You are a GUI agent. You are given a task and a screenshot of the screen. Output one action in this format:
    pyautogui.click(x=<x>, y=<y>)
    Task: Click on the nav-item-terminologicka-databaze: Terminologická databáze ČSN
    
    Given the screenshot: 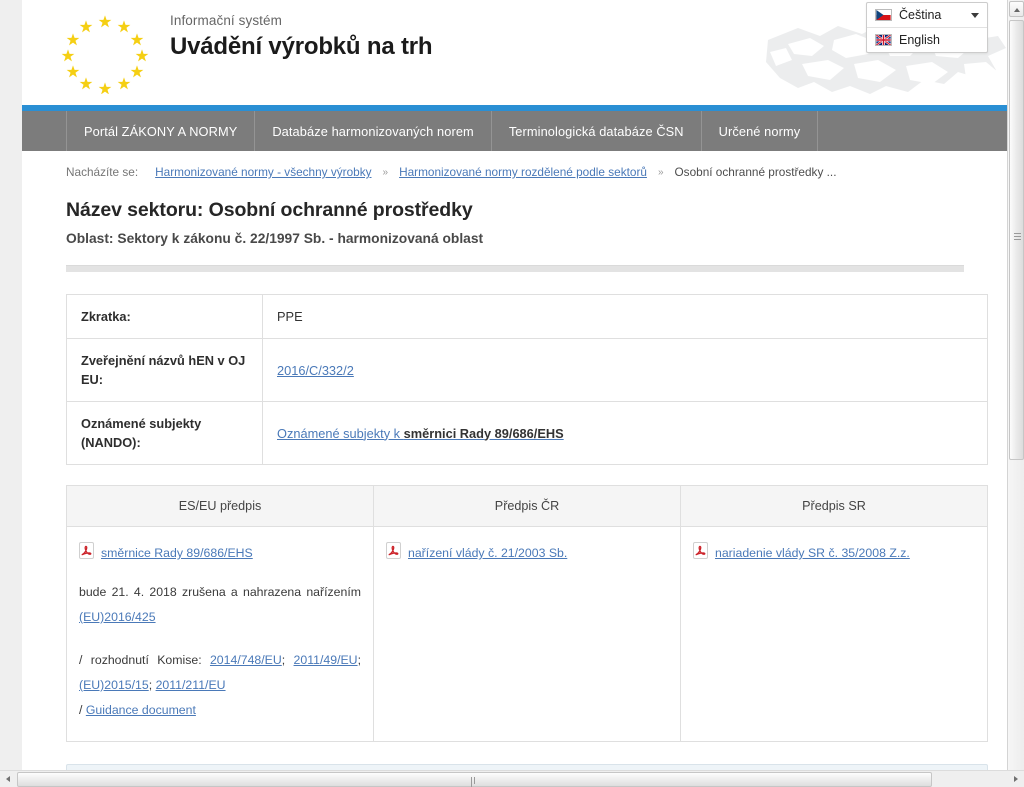 What is the action you would take?
    pyautogui.click(x=597, y=131)
    